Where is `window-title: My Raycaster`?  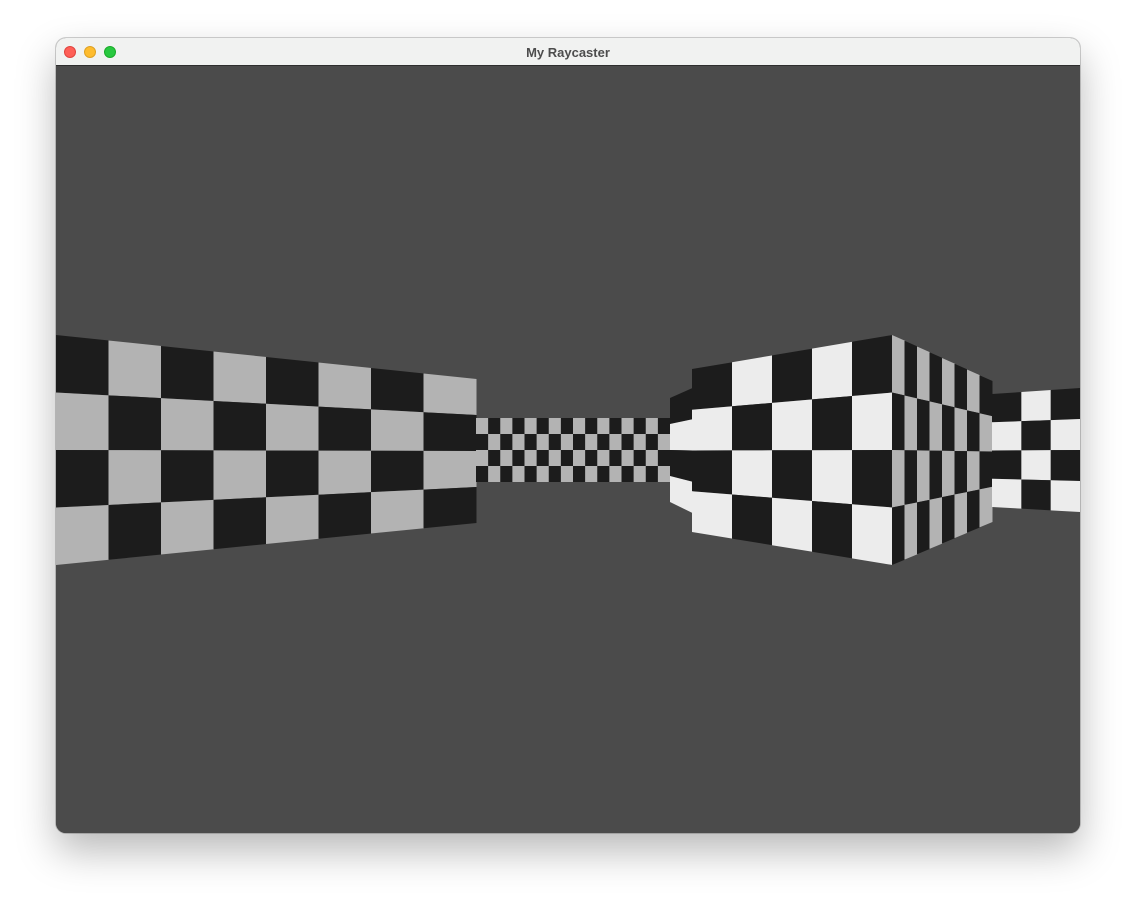
window-title: My Raycaster is located at coordinates (568, 52).